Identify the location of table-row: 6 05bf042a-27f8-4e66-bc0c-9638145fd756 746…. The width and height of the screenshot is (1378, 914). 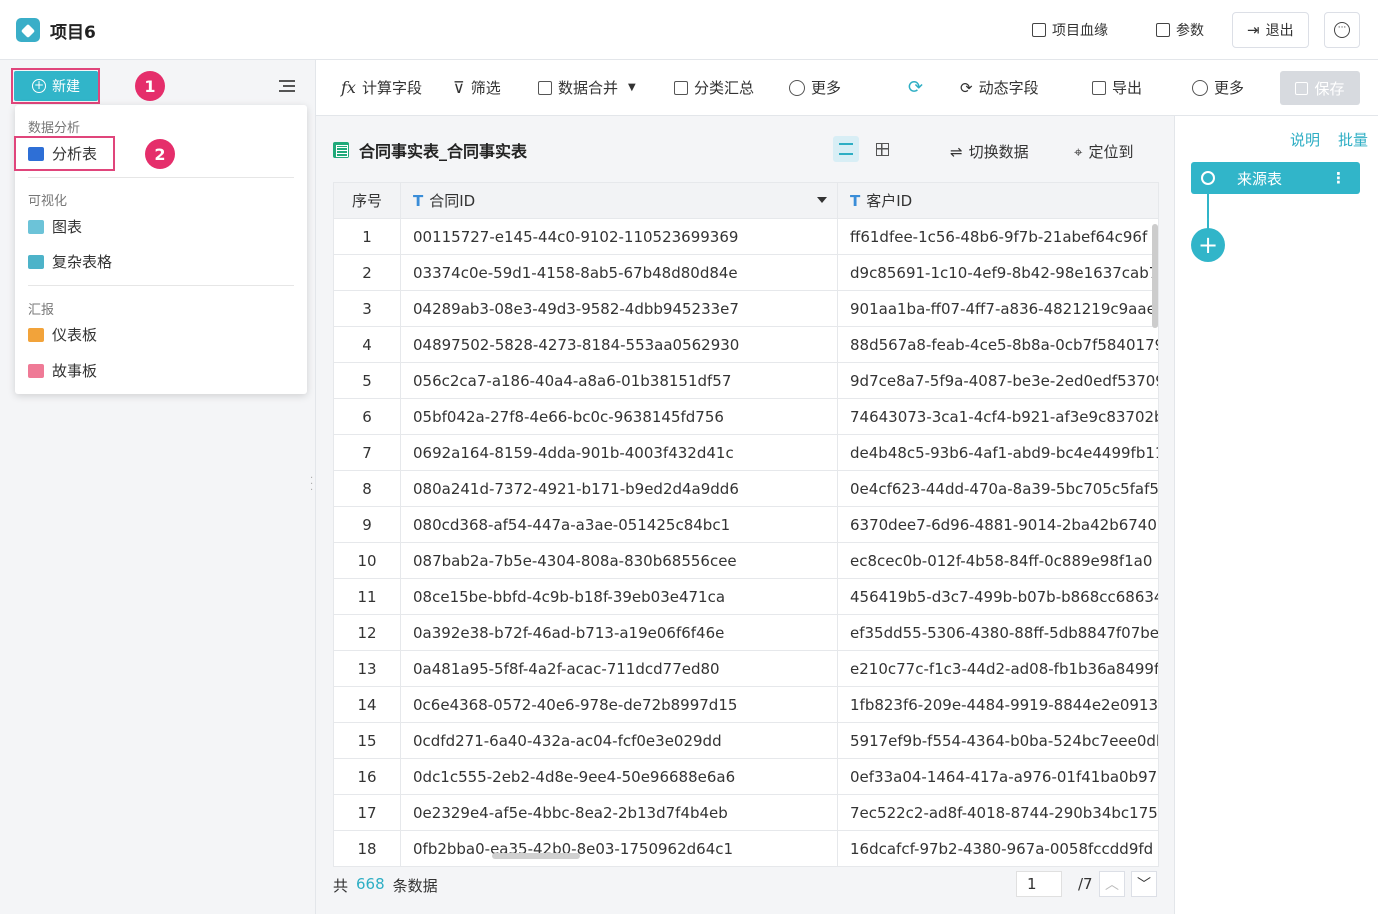
(746, 416).